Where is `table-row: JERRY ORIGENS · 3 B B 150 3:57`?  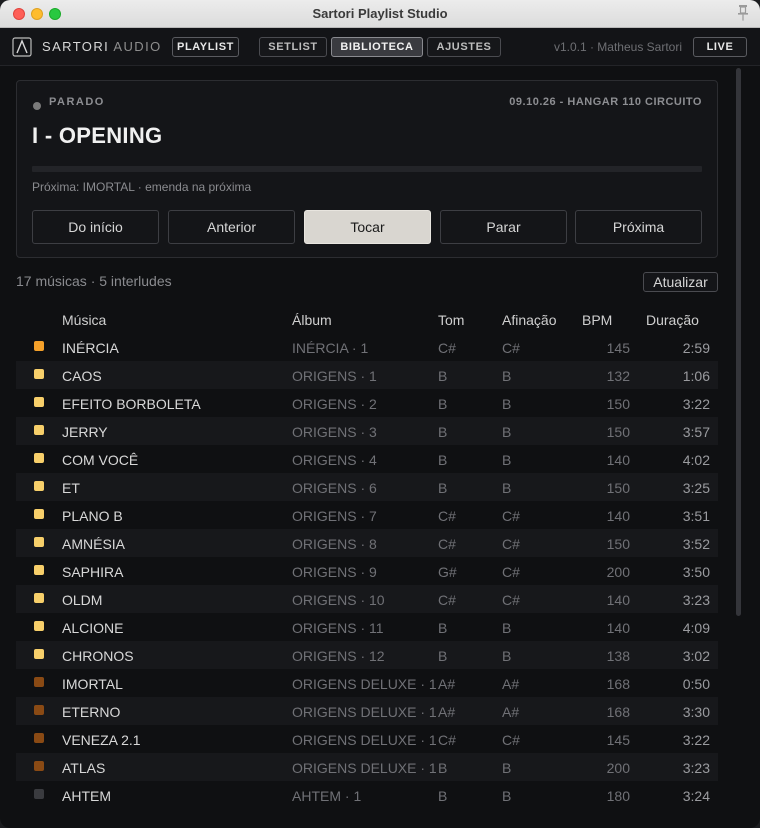
table-row: JERRY ORIGENS · 3 B B 150 3:57 is located at coordinates (367, 431).